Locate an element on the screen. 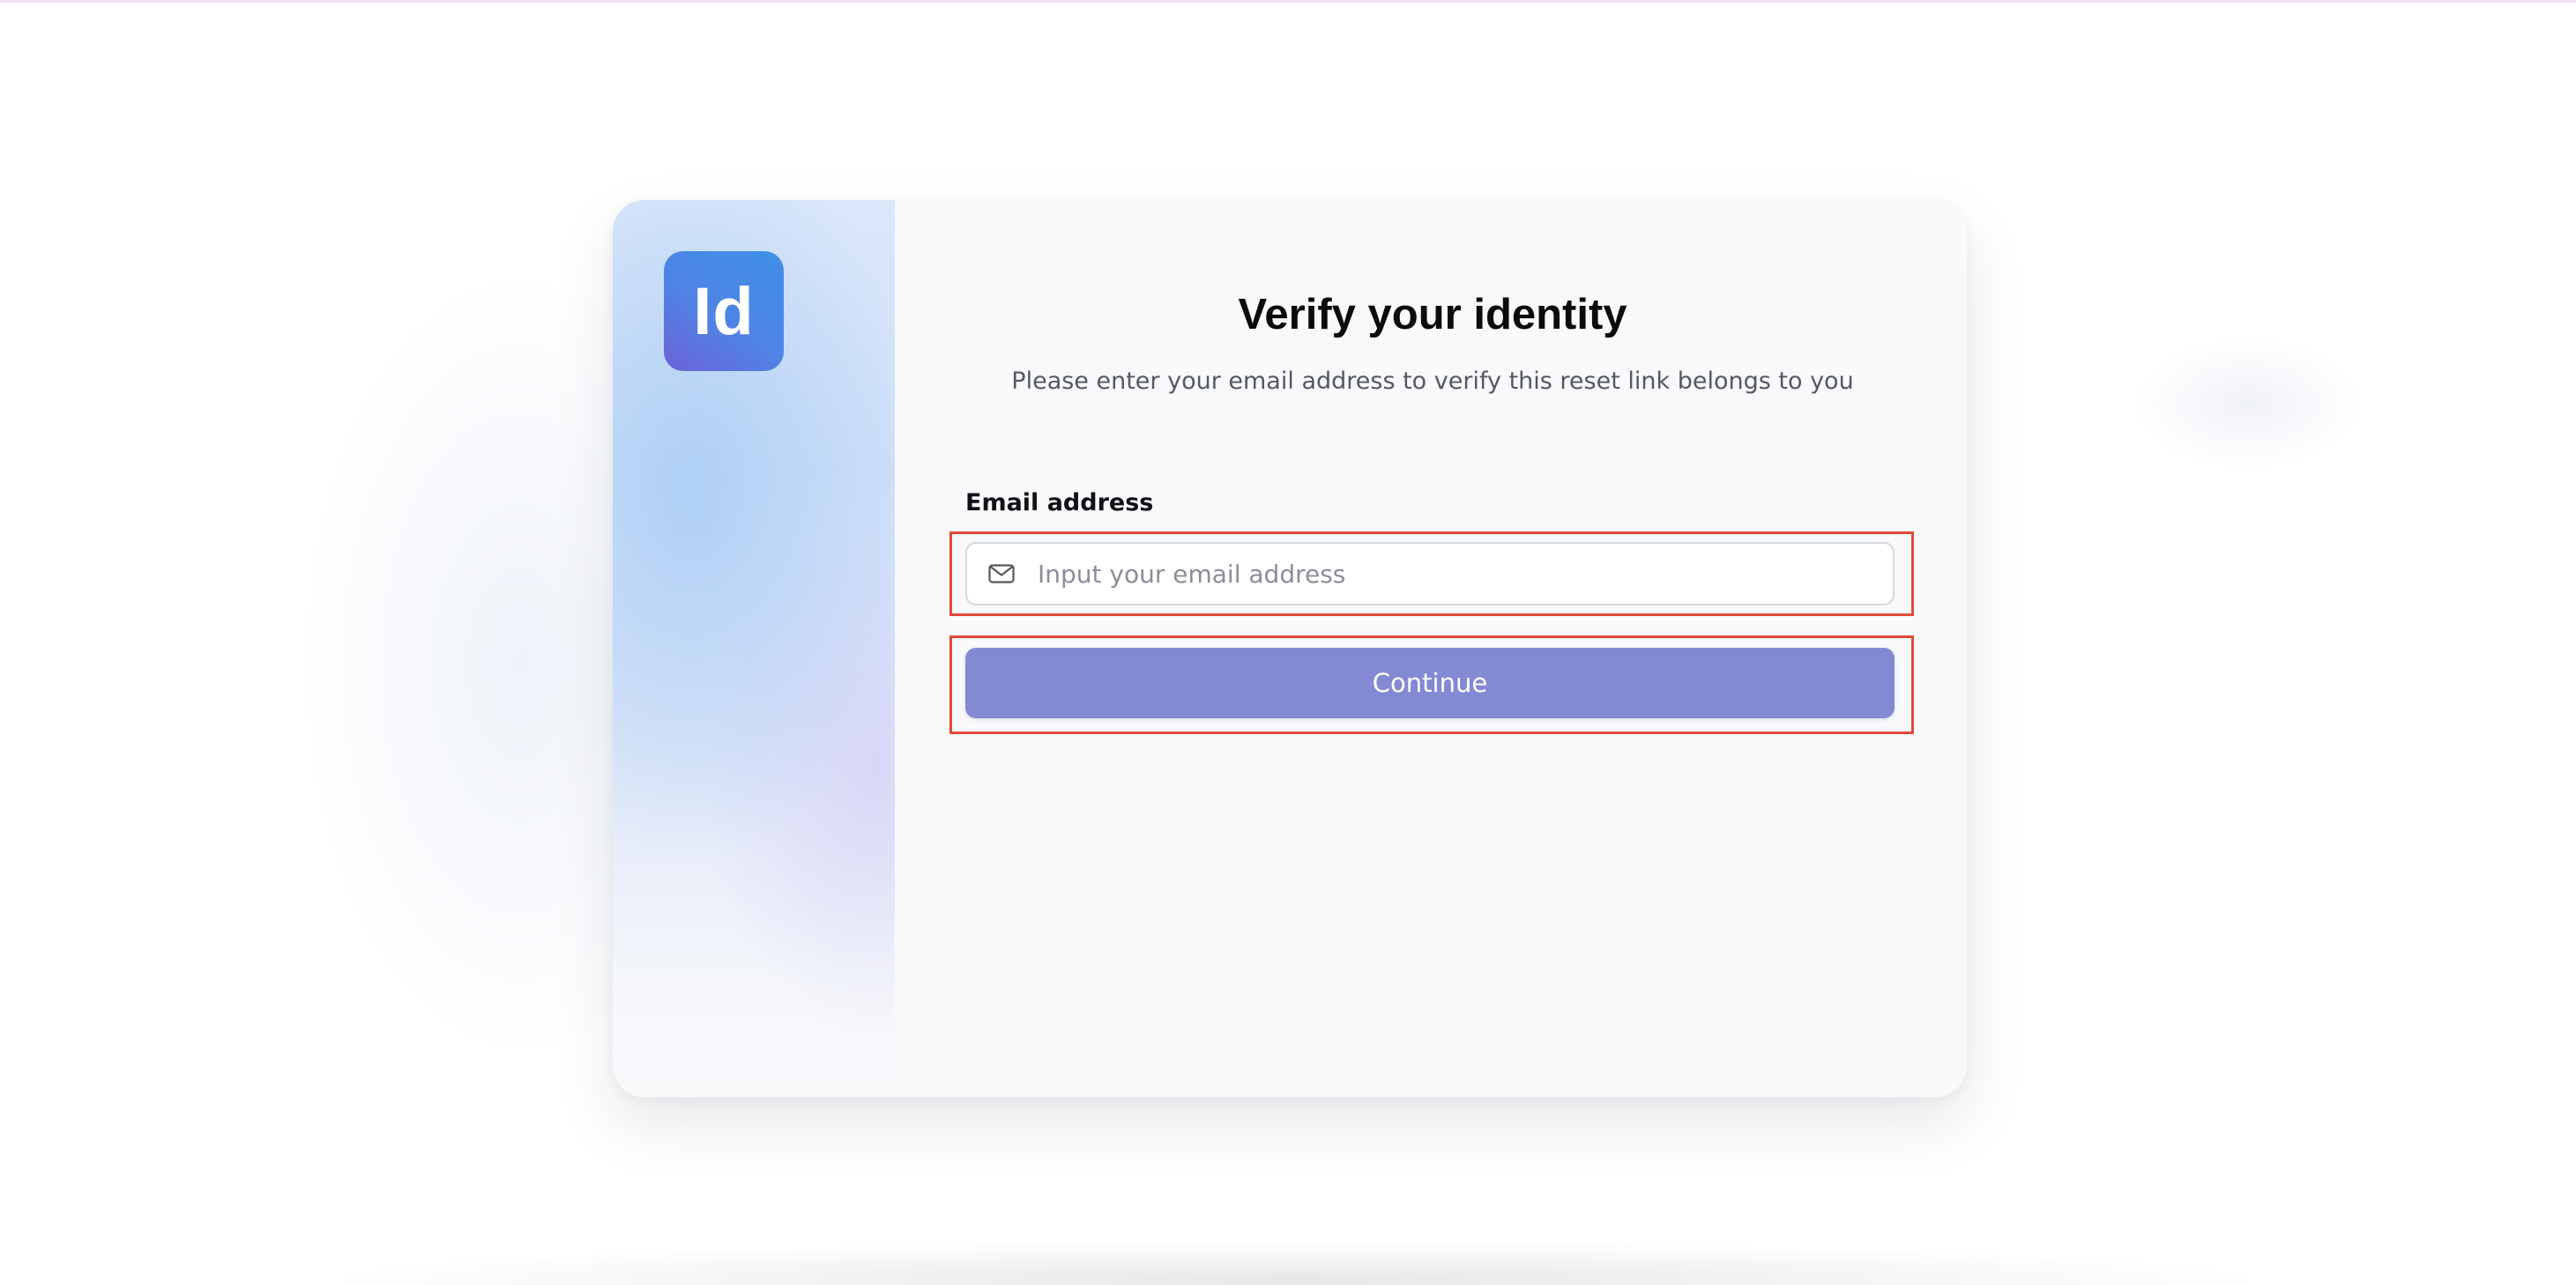 This screenshot has height=1285, width=2576. email-field is located at coordinates (1430, 573).